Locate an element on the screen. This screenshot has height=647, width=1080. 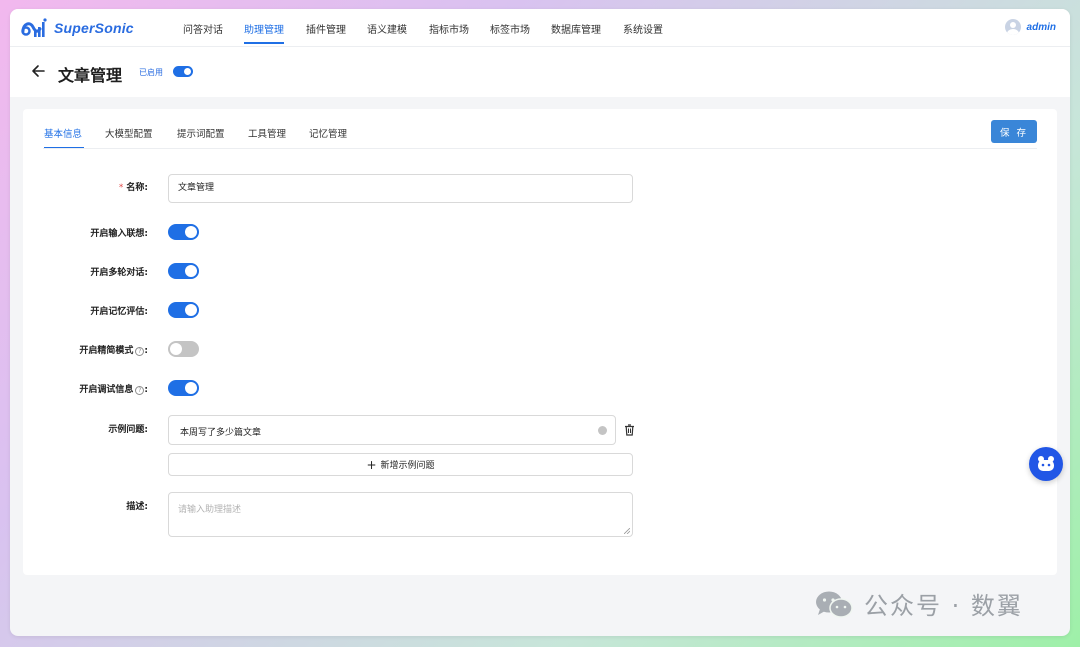
arrow-left-icon is located at coordinates (38, 71).